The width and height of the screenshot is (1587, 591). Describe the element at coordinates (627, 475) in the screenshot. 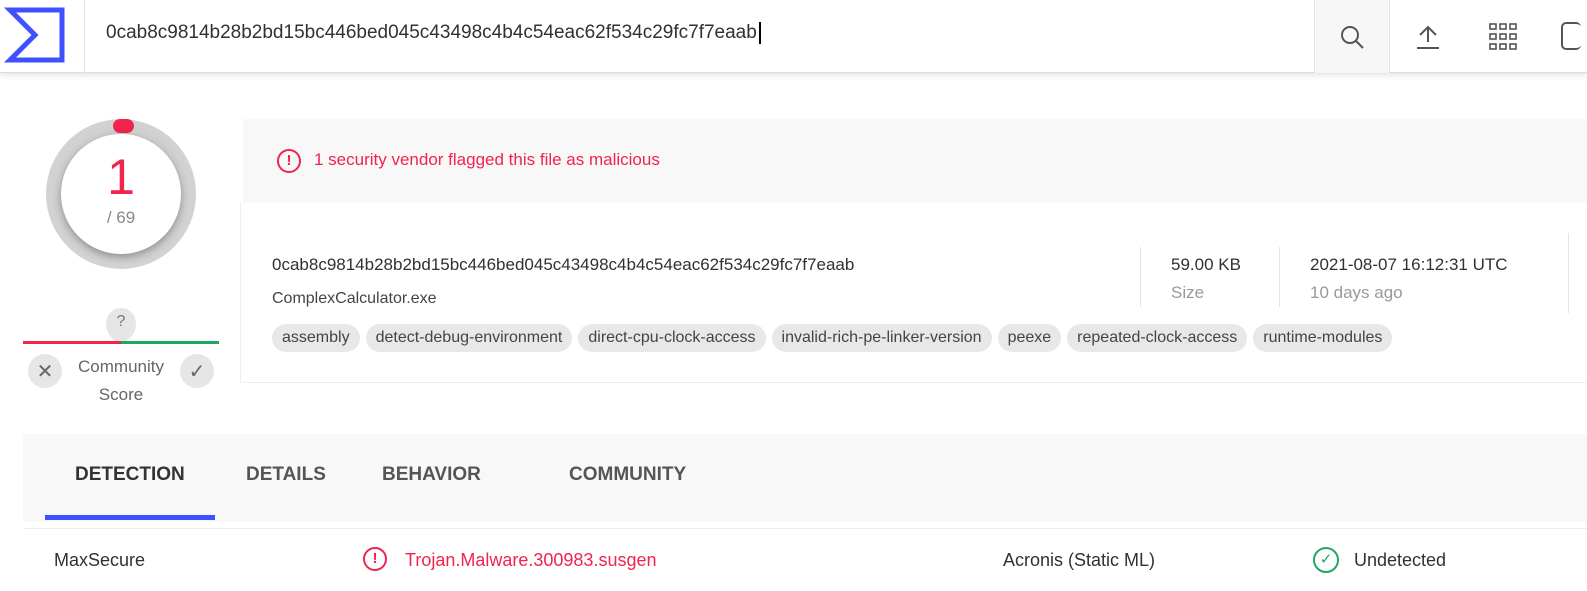

I see `tab-community: COMMUNITY` at that location.